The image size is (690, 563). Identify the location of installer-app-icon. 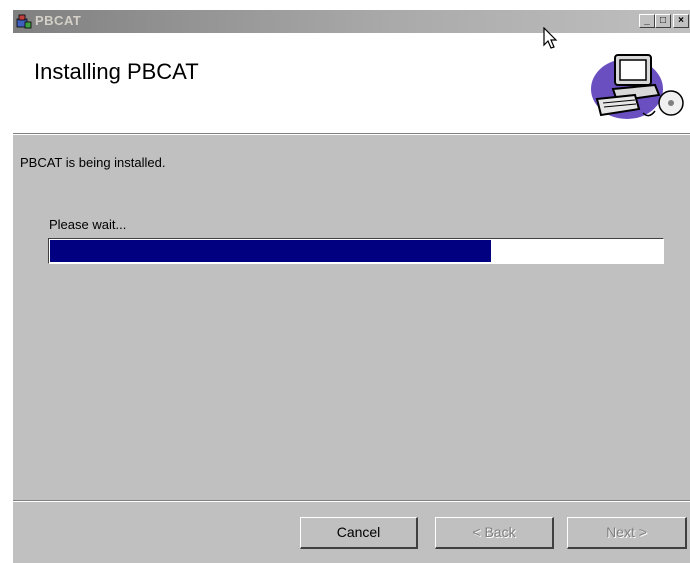
(24, 21).